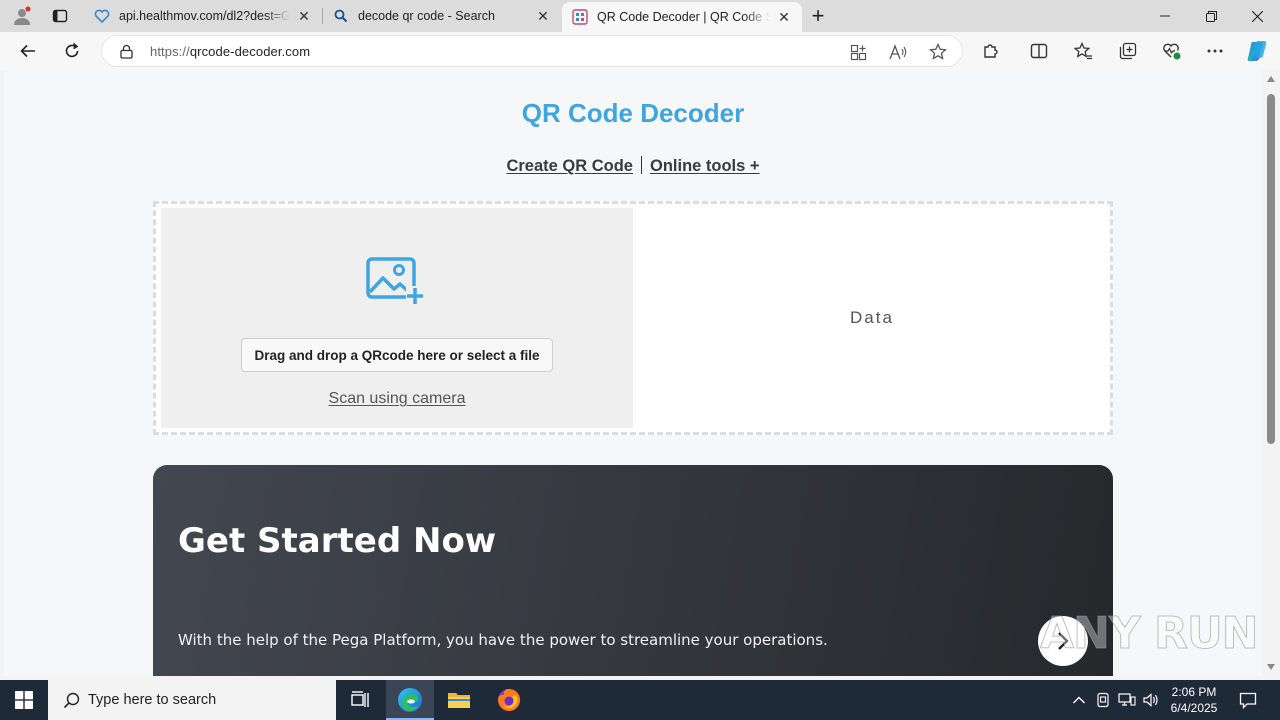 The width and height of the screenshot is (1280, 720). I want to click on volume-icon, so click(1151, 700).